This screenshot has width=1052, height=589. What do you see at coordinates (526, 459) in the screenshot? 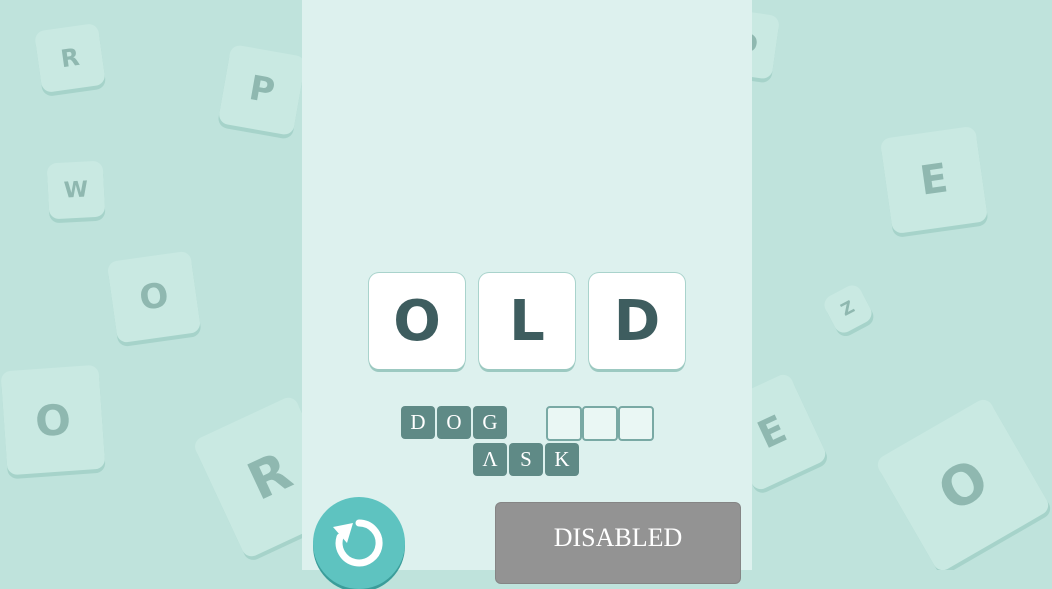
I see `history-letter: S` at bounding box center [526, 459].